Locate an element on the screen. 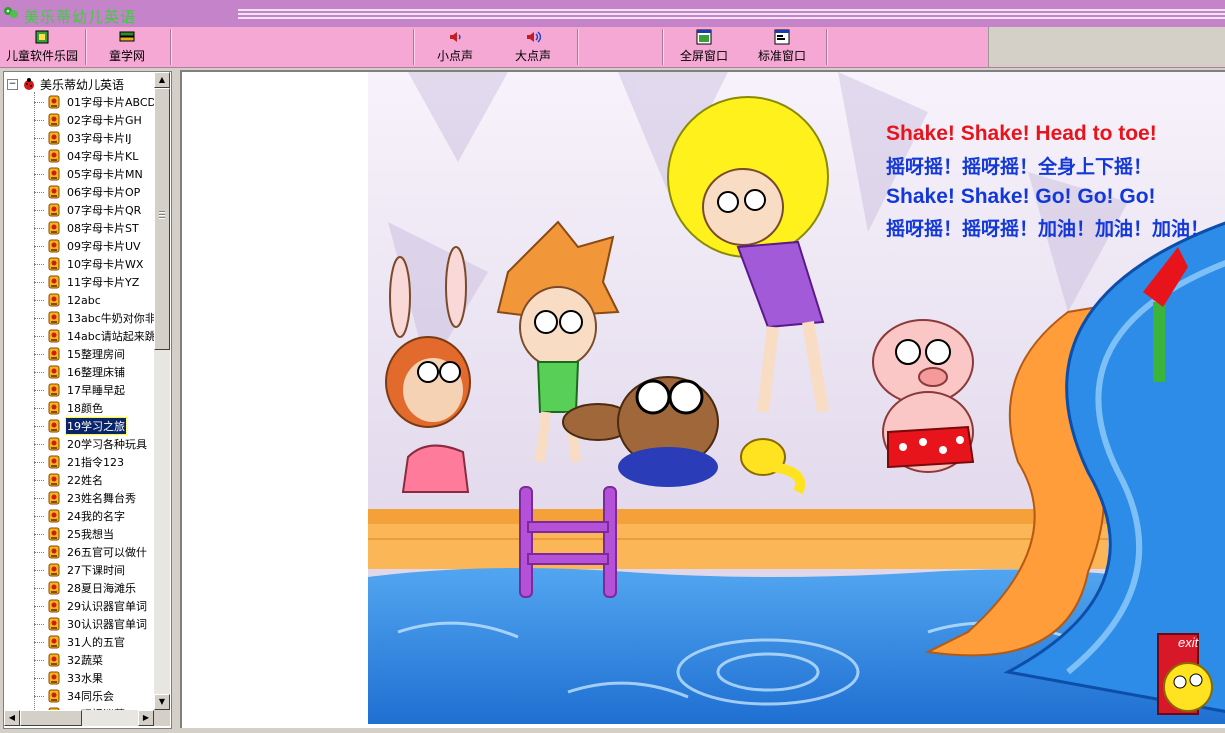 The image size is (1225, 733). tree-item: 11字母卡片YZ is located at coordinates (94, 282).